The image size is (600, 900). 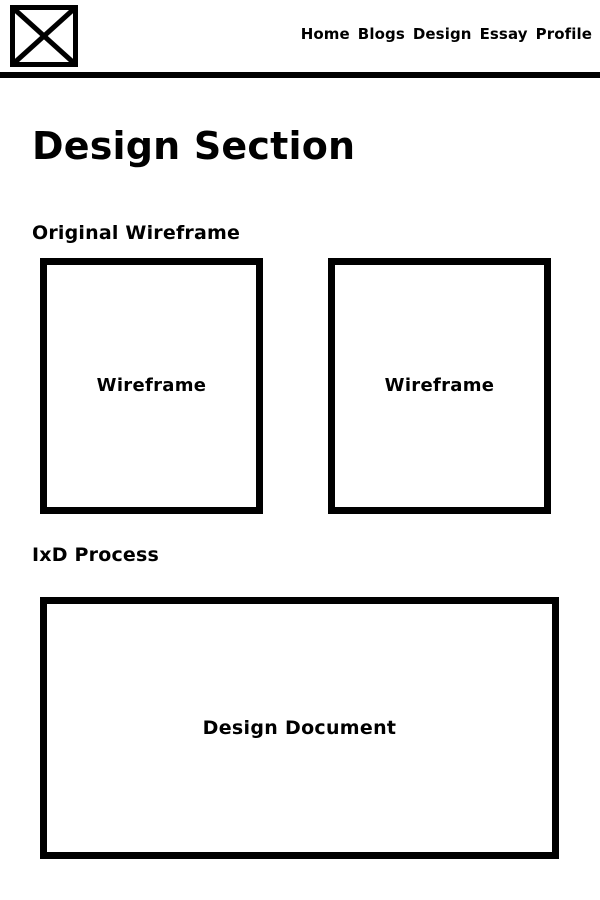 I want to click on original-wireframe-heading: Original Wireframe, so click(x=136, y=233).